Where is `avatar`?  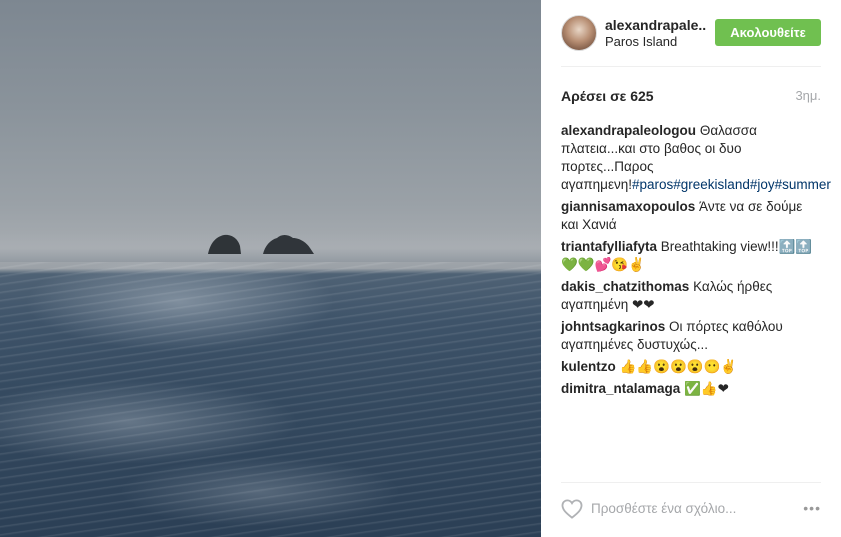
avatar is located at coordinates (579, 33).